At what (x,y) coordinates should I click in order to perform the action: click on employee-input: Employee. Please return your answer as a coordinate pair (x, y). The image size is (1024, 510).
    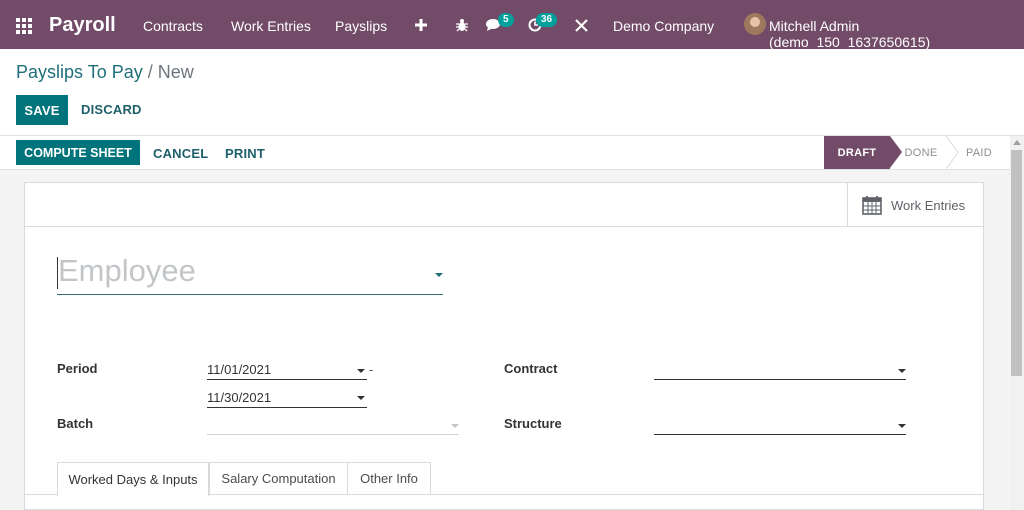
    Looking at the image, I should click on (250, 273).